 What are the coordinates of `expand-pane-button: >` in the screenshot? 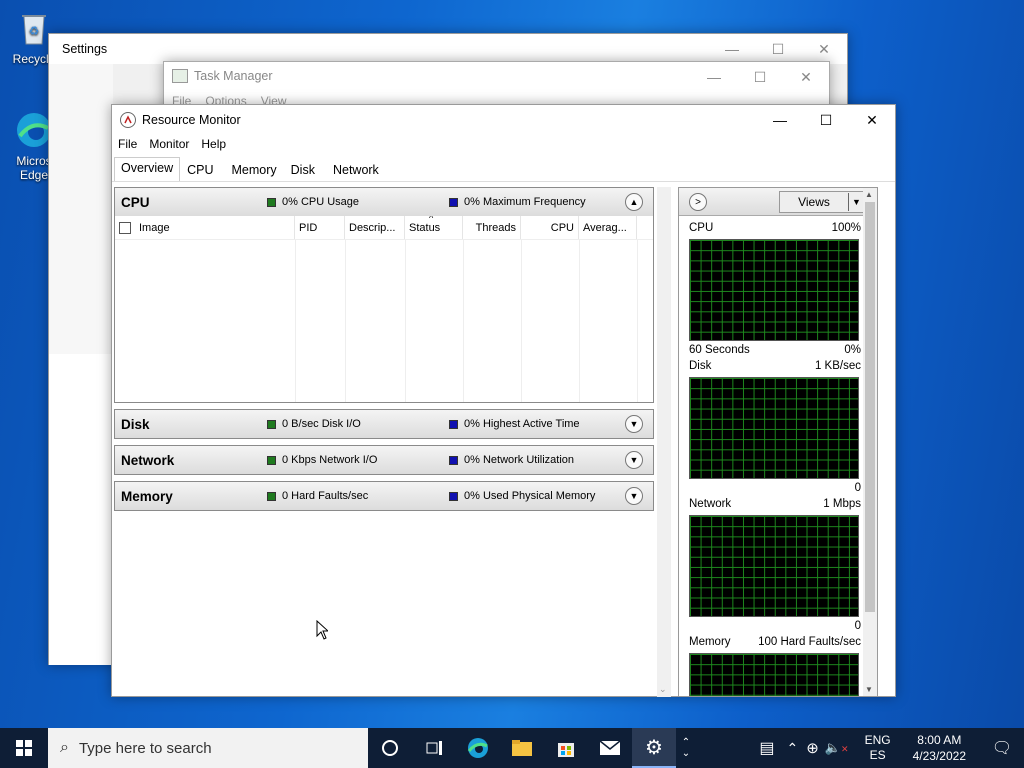 It's located at (698, 202).